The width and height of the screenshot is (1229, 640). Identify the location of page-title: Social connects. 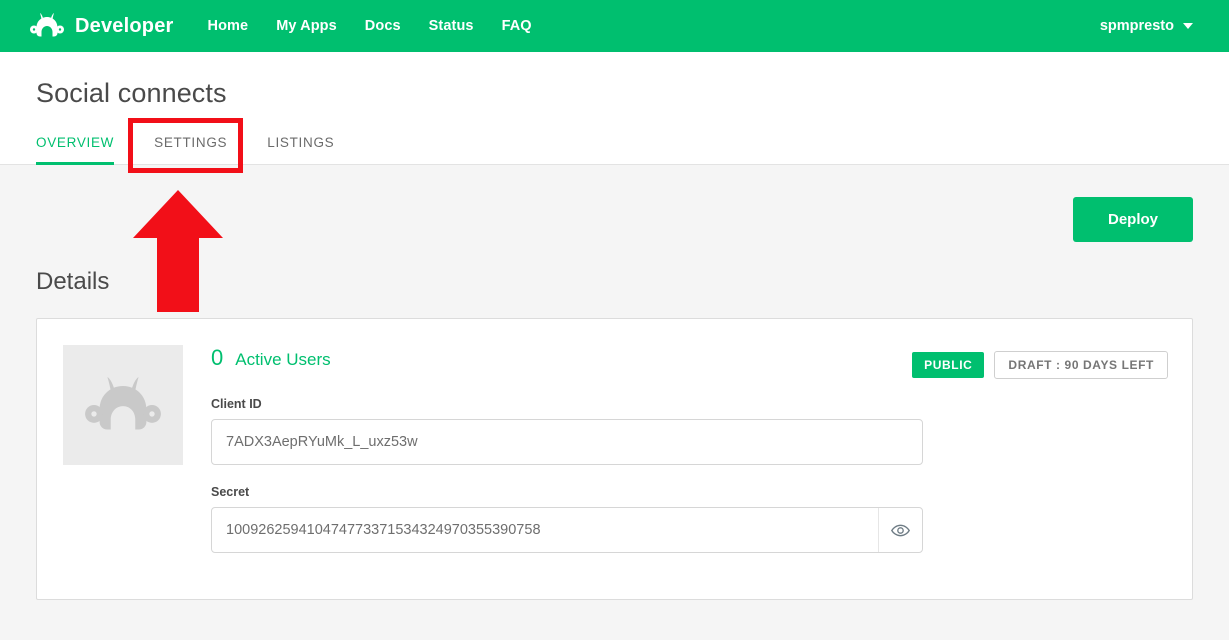
(131, 93).